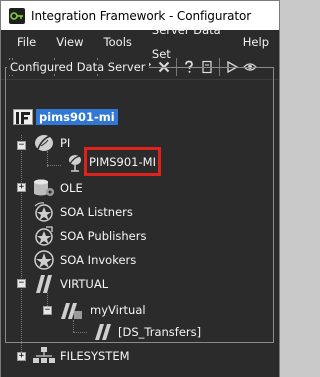 This screenshot has width=320, height=377. Describe the element at coordinates (71, 310) in the screenshot. I see `virtual-server-icon` at that location.